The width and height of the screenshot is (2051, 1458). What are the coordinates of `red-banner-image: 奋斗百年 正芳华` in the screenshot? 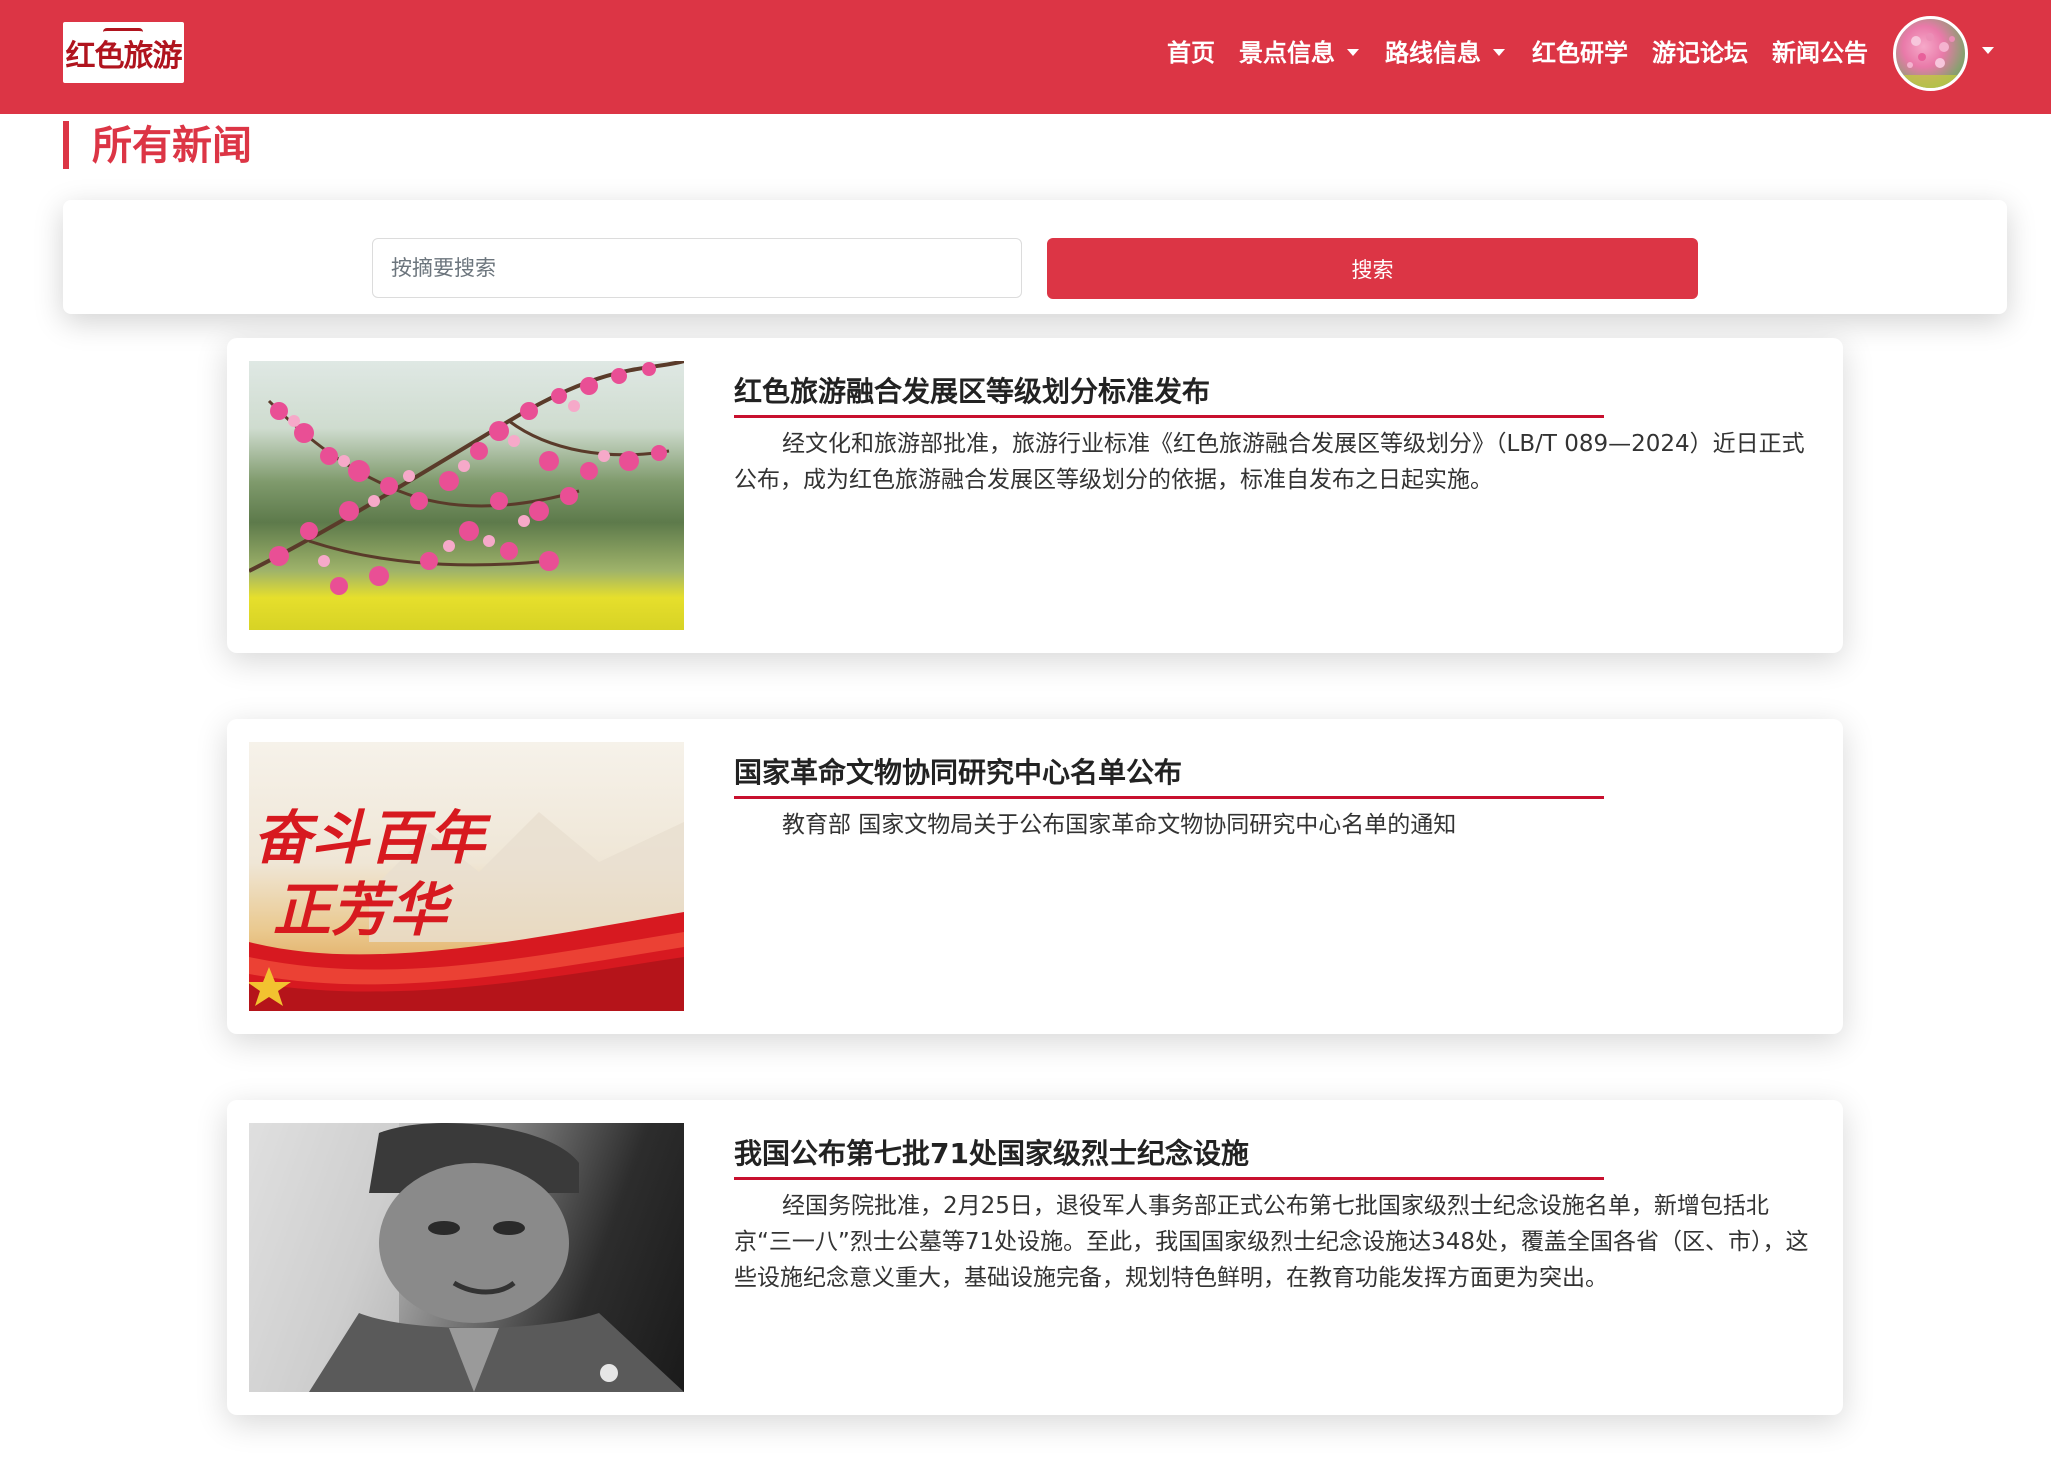 It's located at (466, 876).